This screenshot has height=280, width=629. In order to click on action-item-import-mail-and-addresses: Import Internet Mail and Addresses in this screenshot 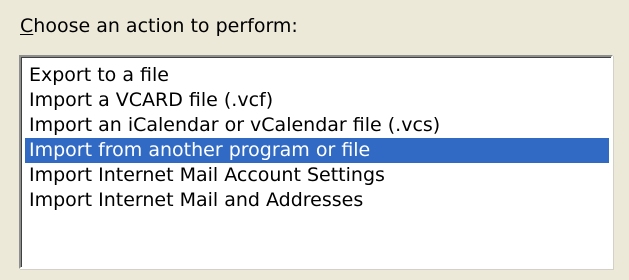, I will do `click(317, 200)`.